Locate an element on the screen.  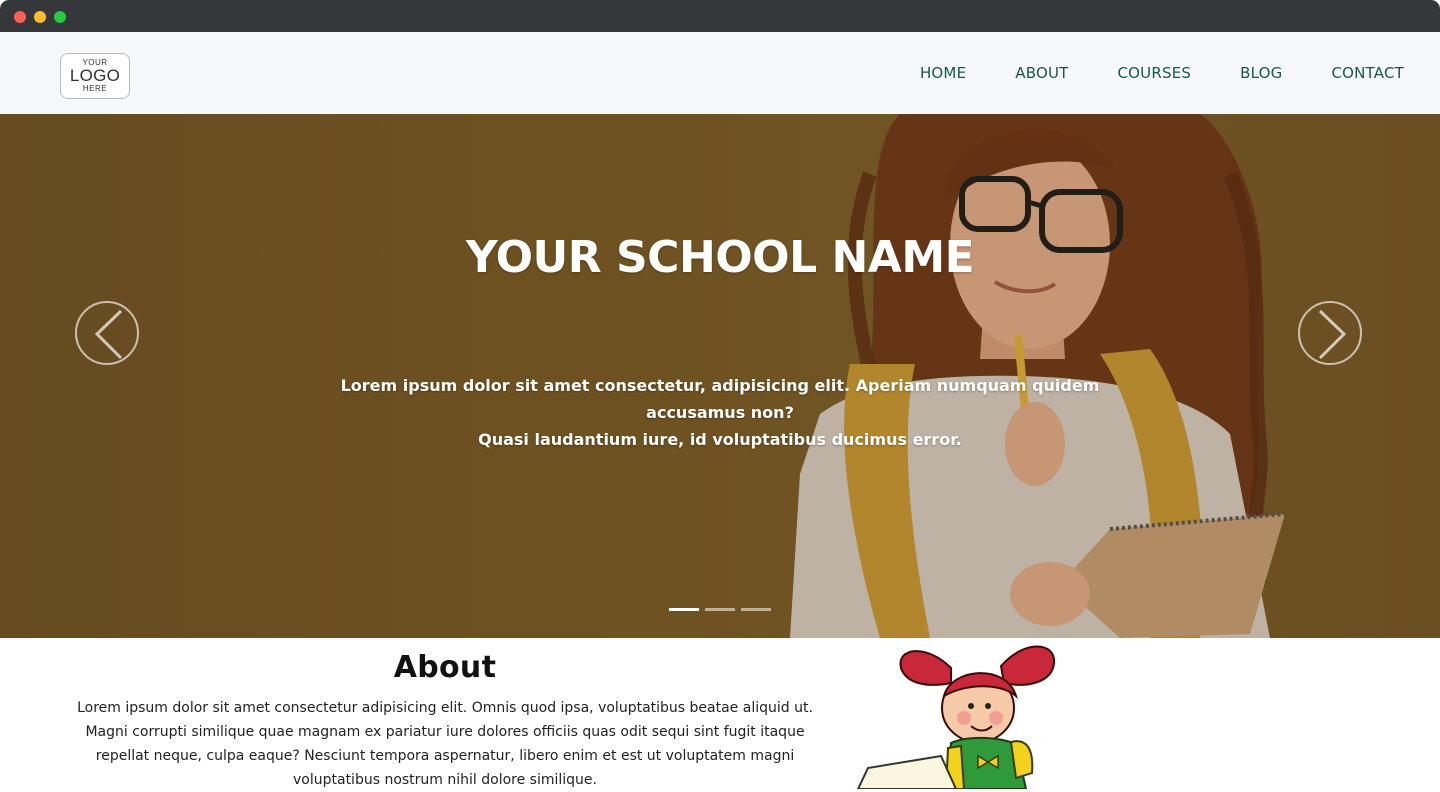
nav-link-about: ABOUT is located at coordinates (1041, 73).